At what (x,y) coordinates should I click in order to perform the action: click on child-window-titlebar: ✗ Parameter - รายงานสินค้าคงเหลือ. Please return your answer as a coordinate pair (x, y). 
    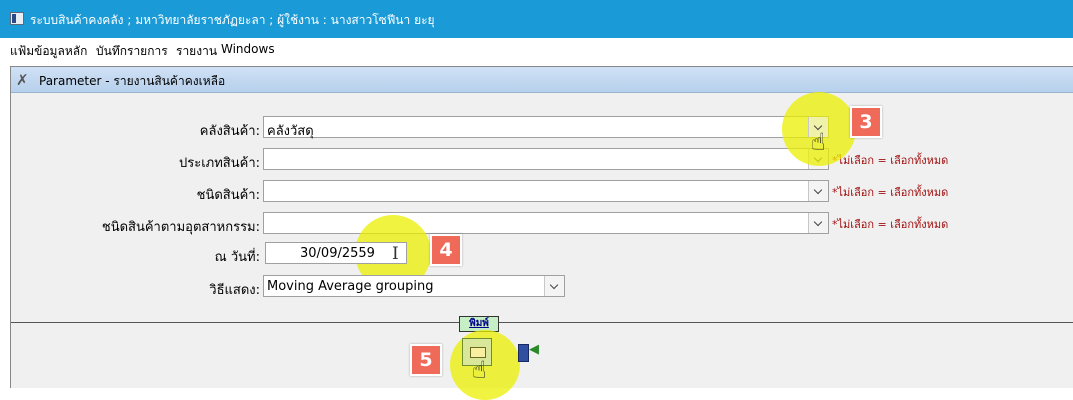
    Looking at the image, I should click on (542, 80).